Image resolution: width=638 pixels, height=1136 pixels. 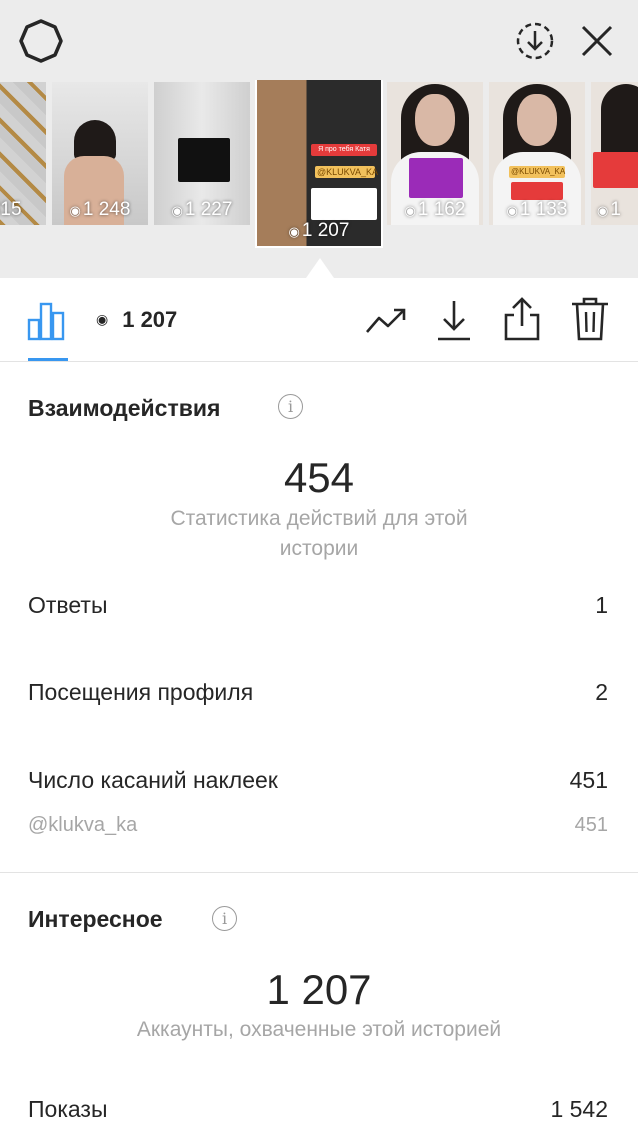 I want to click on profile-visits-value: 2, so click(x=601, y=692).